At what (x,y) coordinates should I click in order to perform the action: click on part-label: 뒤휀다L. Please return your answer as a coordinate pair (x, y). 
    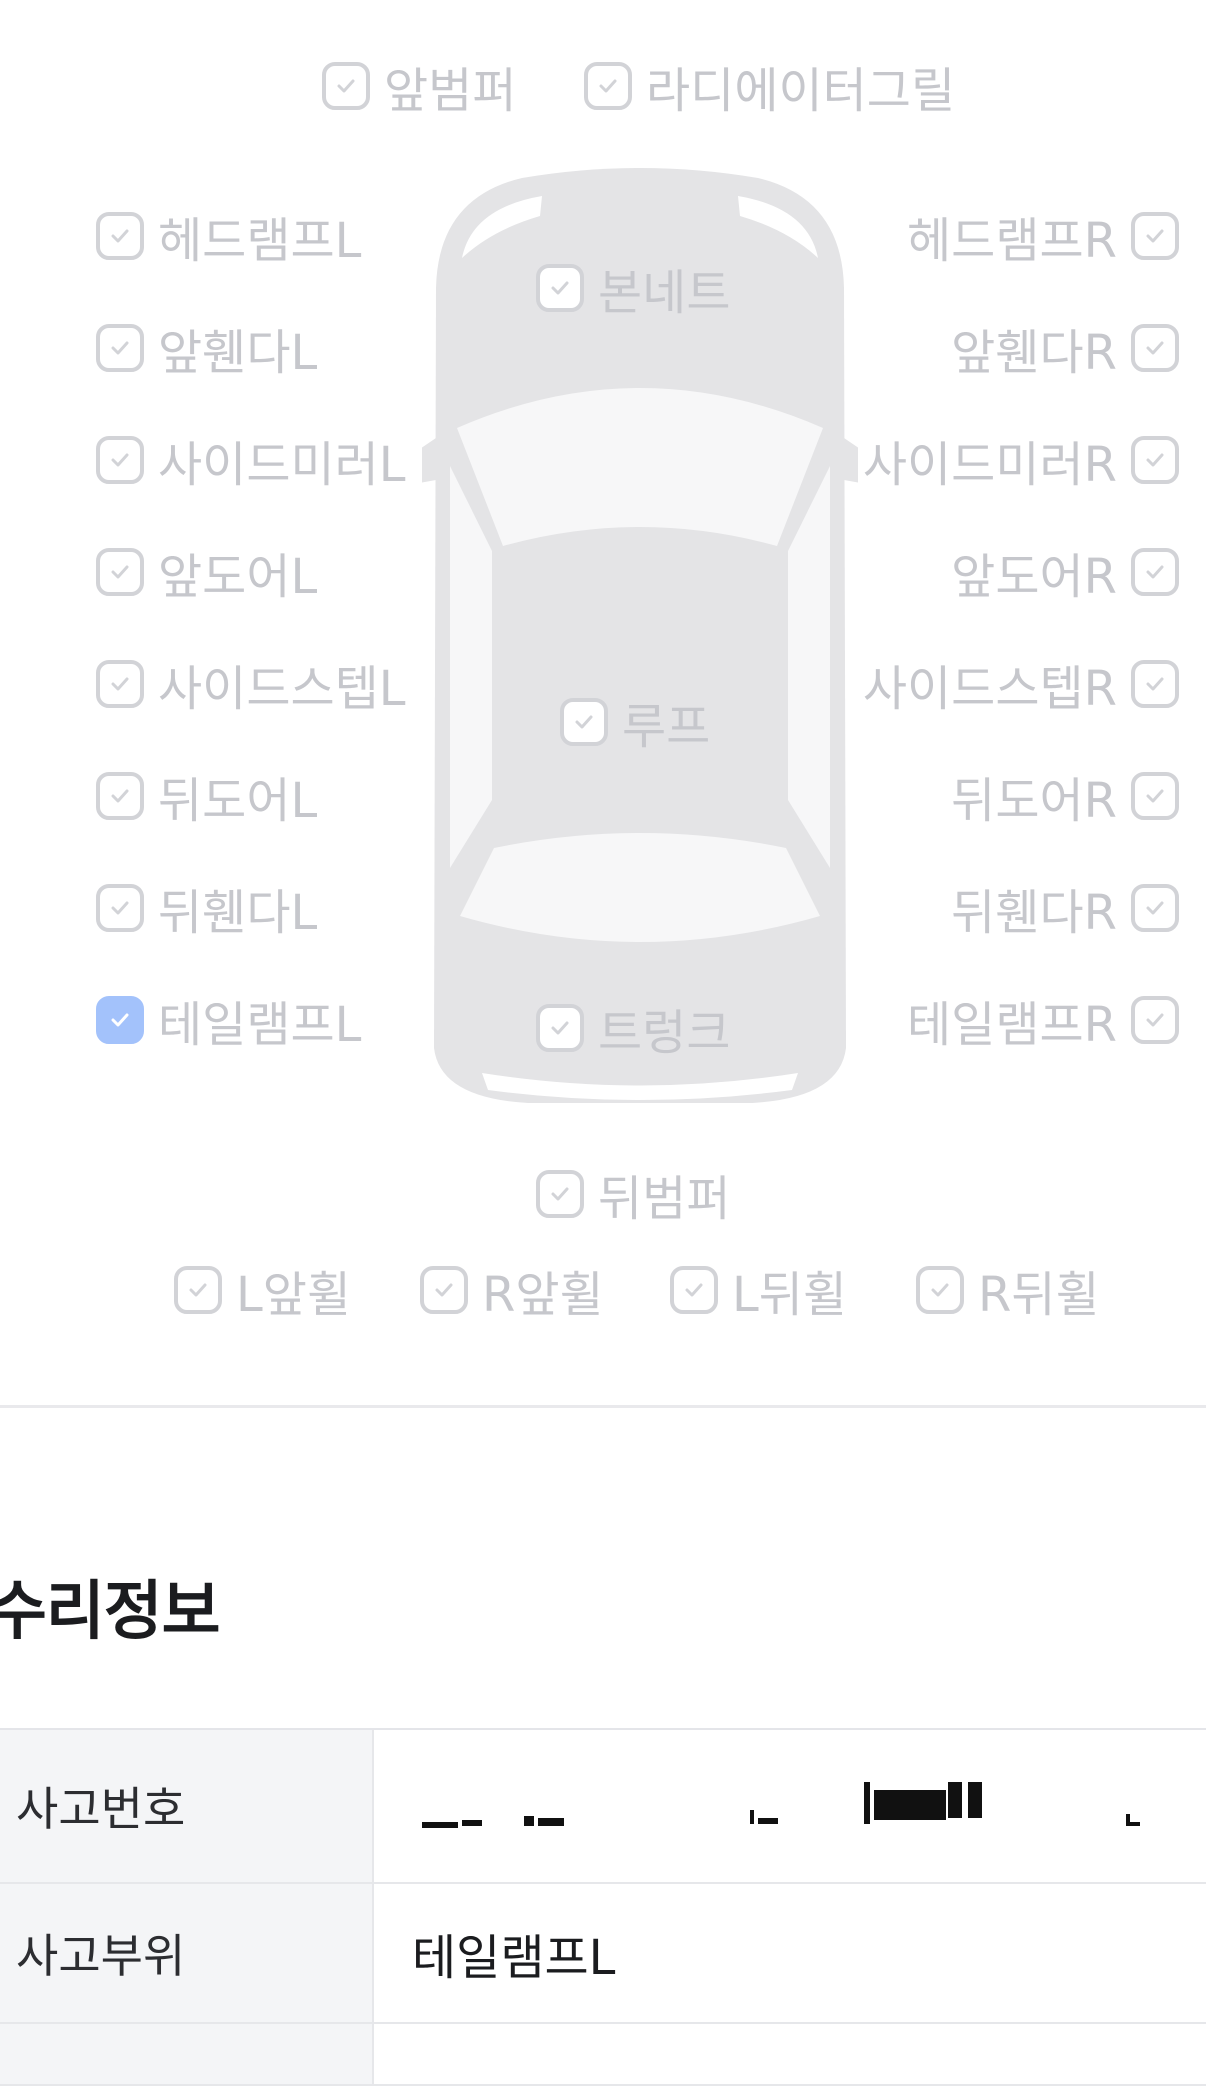
    Looking at the image, I should click on (238, 913).